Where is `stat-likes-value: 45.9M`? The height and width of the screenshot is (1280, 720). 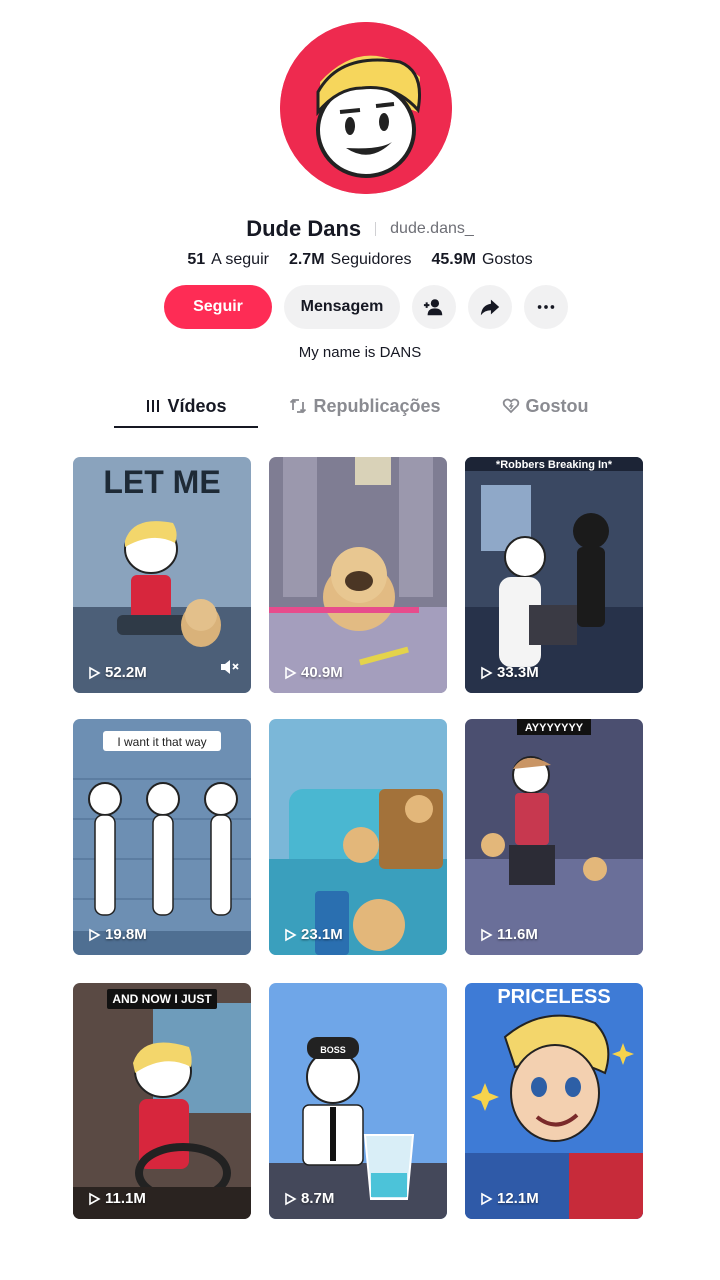
stat-likes-value: 45.9M is located at coordinates (453, 259).